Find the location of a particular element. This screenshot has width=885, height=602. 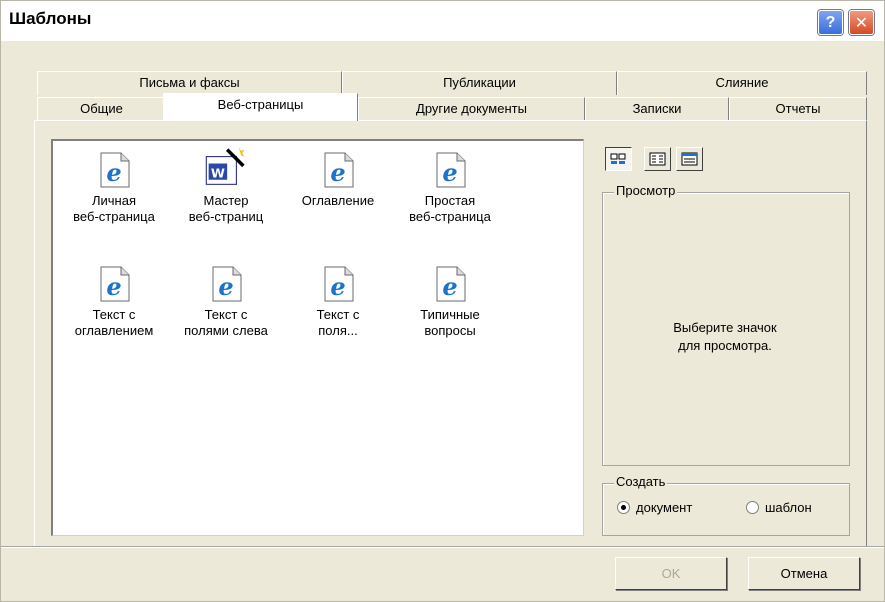

help-icon: ? is located at coordinates (830, 22).